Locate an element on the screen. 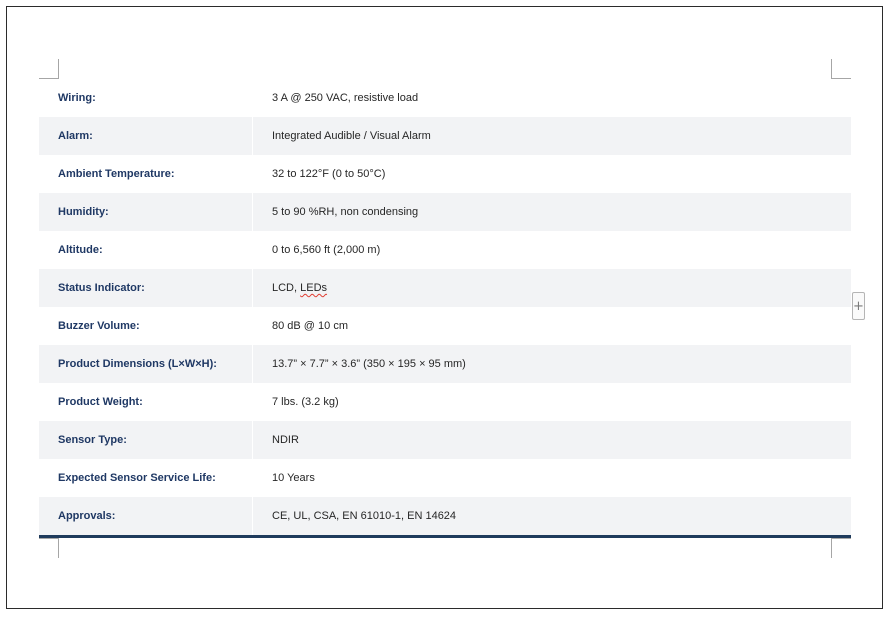  add-row-button: + is located at coordinates (858, 306).